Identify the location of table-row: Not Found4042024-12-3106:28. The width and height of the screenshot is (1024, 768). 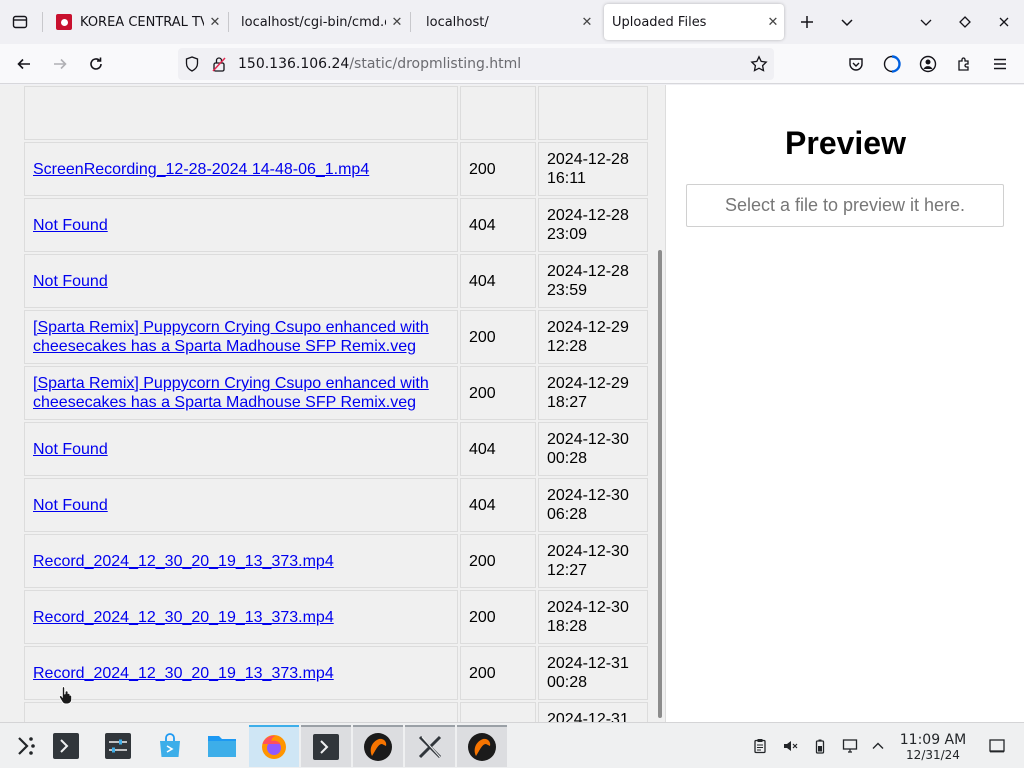
(336, 712).